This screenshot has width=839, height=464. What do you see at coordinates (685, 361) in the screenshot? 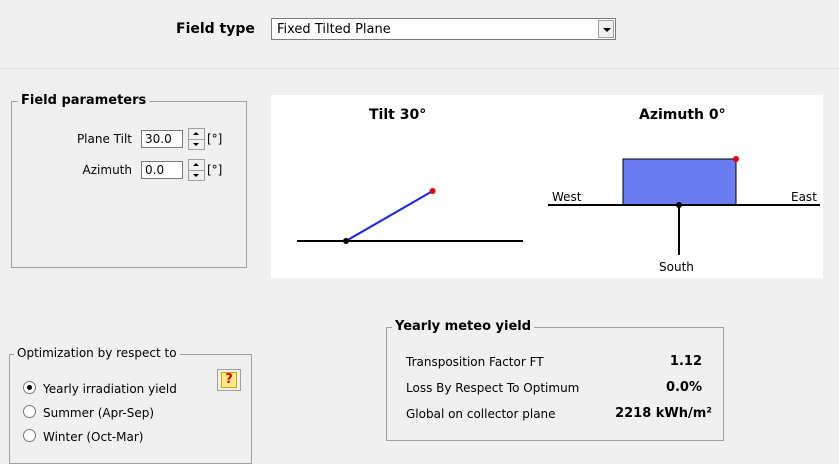
I see `transposition-factor-value: 1.12` at bounding box center [685, 361].